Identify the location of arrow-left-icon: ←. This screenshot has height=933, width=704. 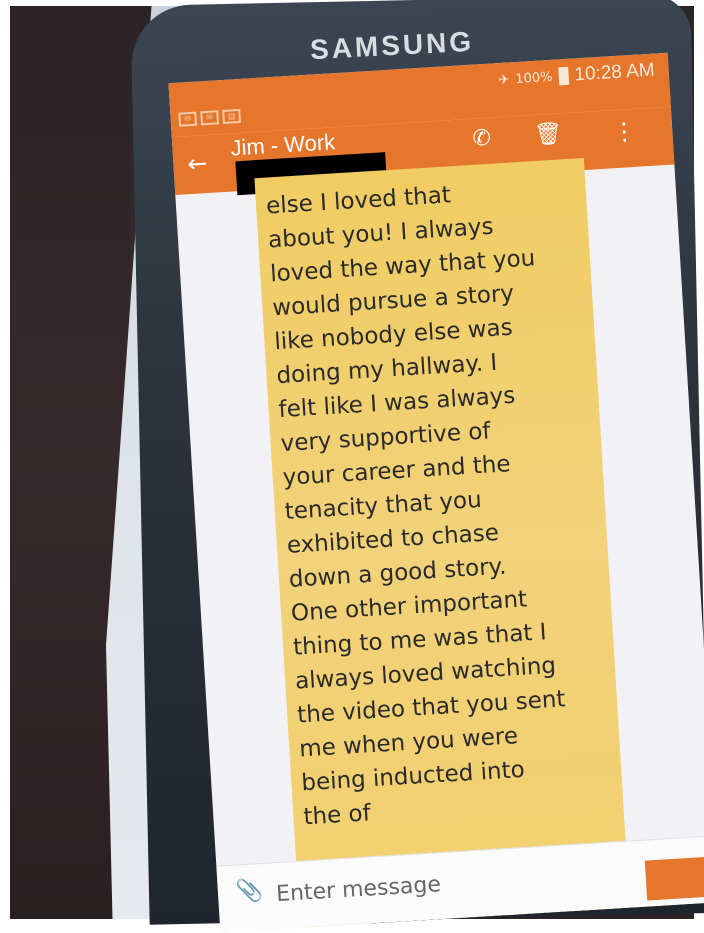
(198, 163).